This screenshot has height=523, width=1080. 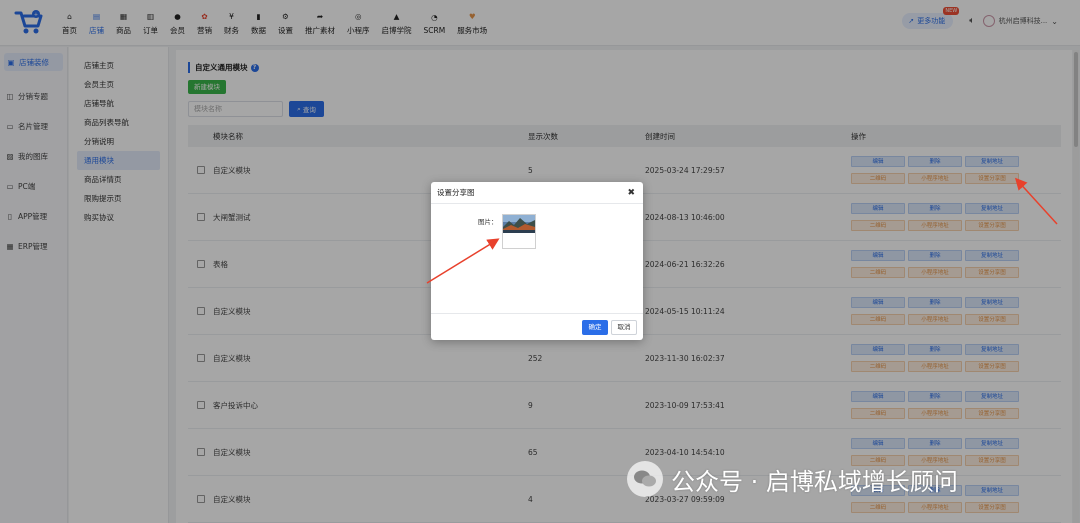 What do you see at coordinates (814, 481) in the screenshot?
I see `watermark-text: 公众号 · 启博私域增长顾问` at bounding box center [814, 481].